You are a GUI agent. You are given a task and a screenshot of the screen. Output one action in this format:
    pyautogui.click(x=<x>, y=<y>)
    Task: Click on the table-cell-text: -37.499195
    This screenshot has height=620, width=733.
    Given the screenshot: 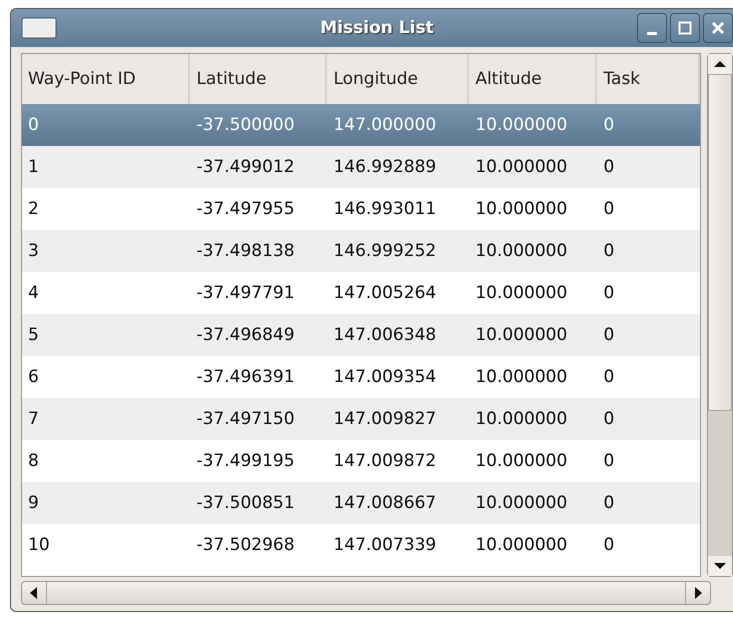 What is the action you would take?
    pyautogui.click(x=245, y=461)
    